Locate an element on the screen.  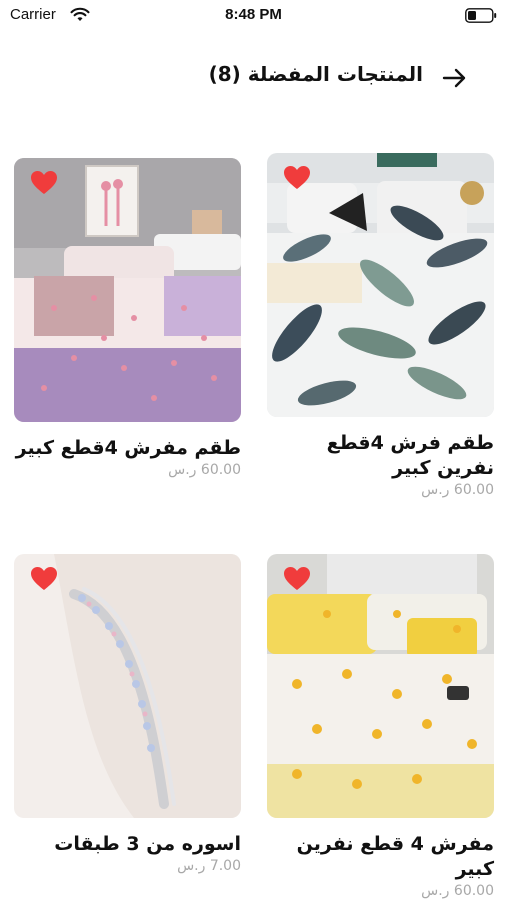
battery-icon is located at coordinates (481, 15).